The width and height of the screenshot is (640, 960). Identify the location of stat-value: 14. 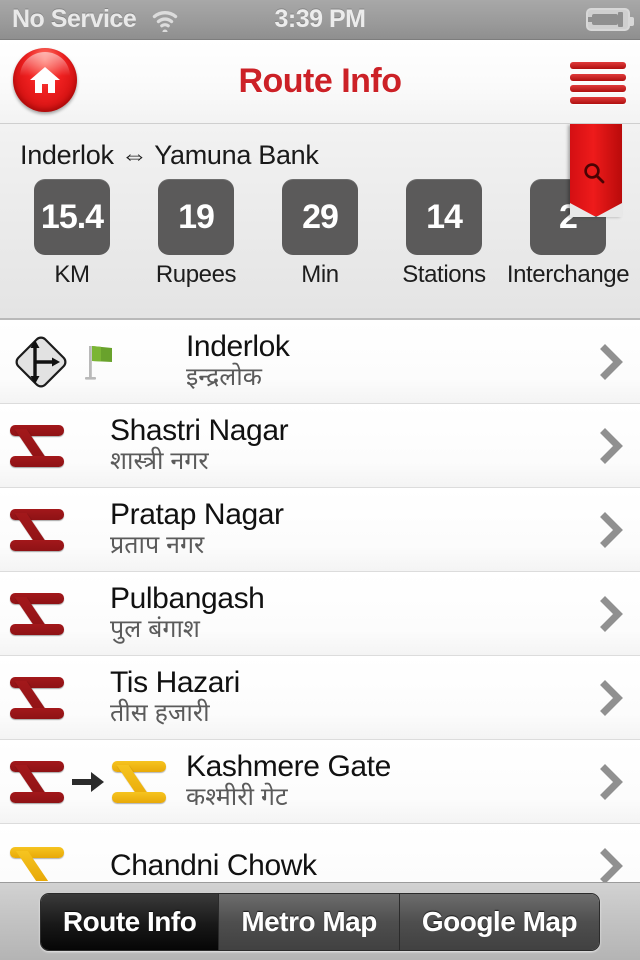
(444, 216).